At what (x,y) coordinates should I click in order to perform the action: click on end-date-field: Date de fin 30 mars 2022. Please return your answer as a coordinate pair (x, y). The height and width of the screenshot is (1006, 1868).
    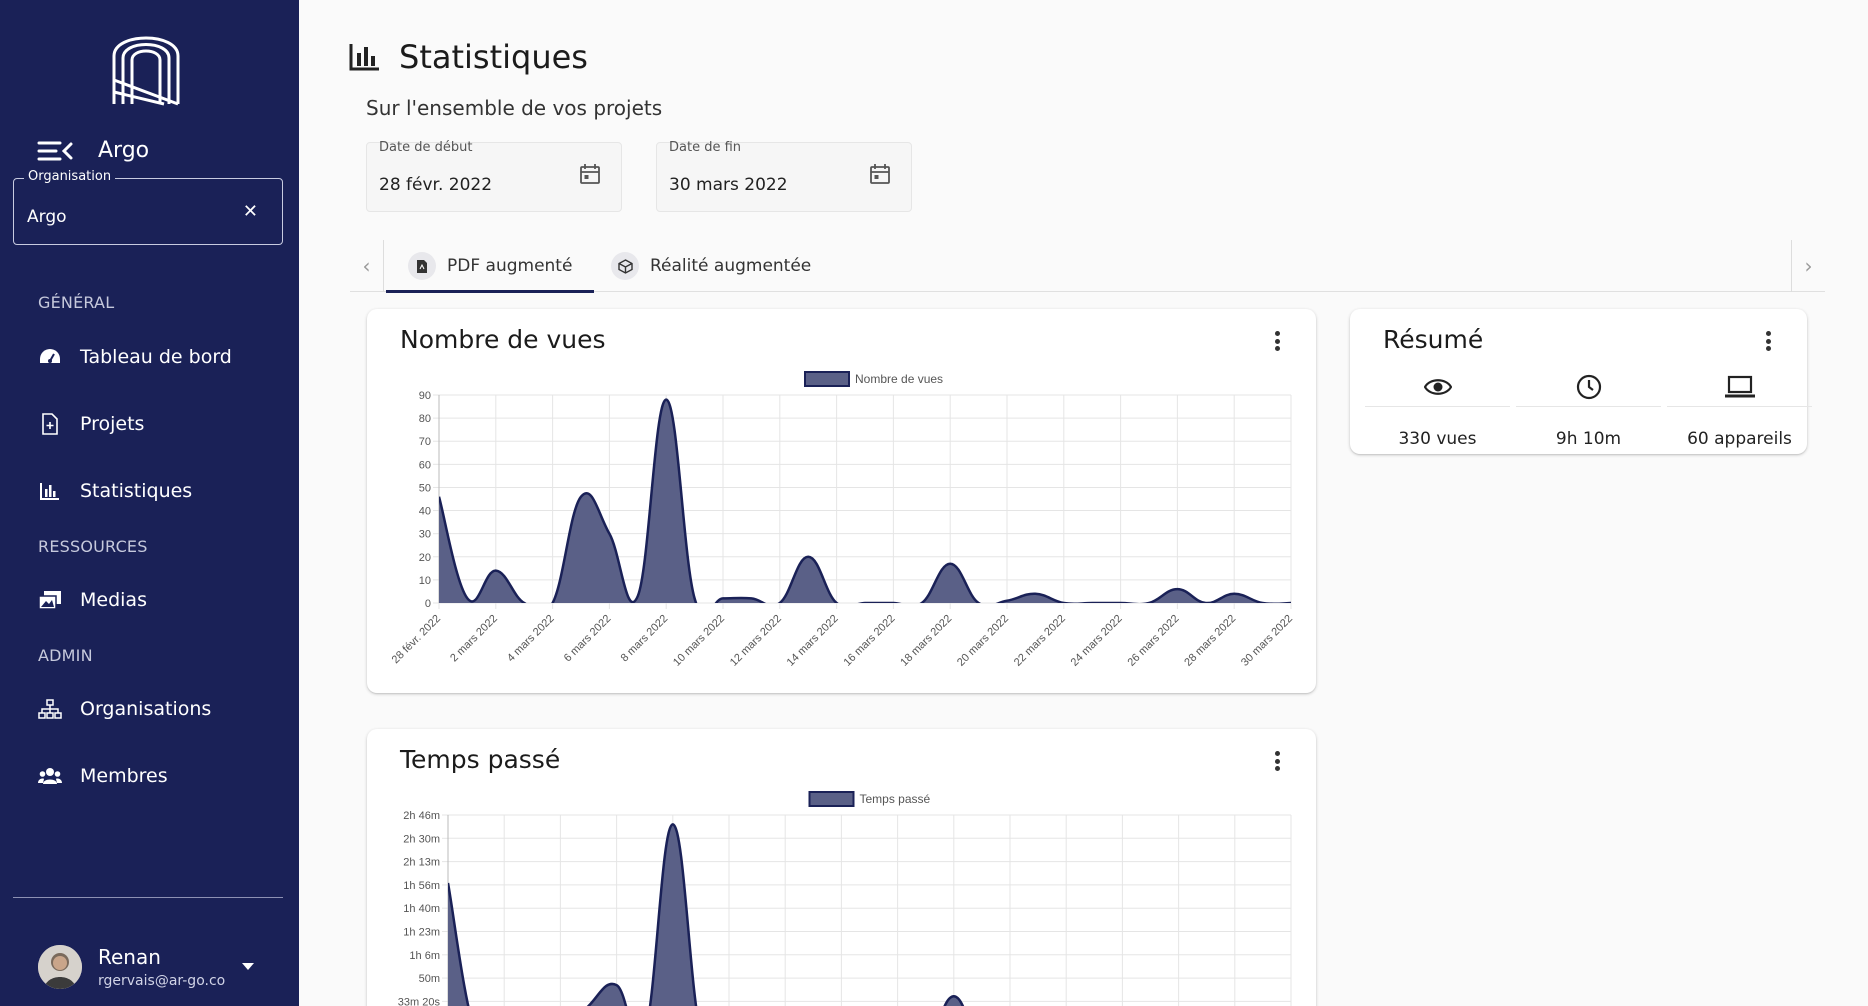
    Looking at the image, I should click on (784, 176).